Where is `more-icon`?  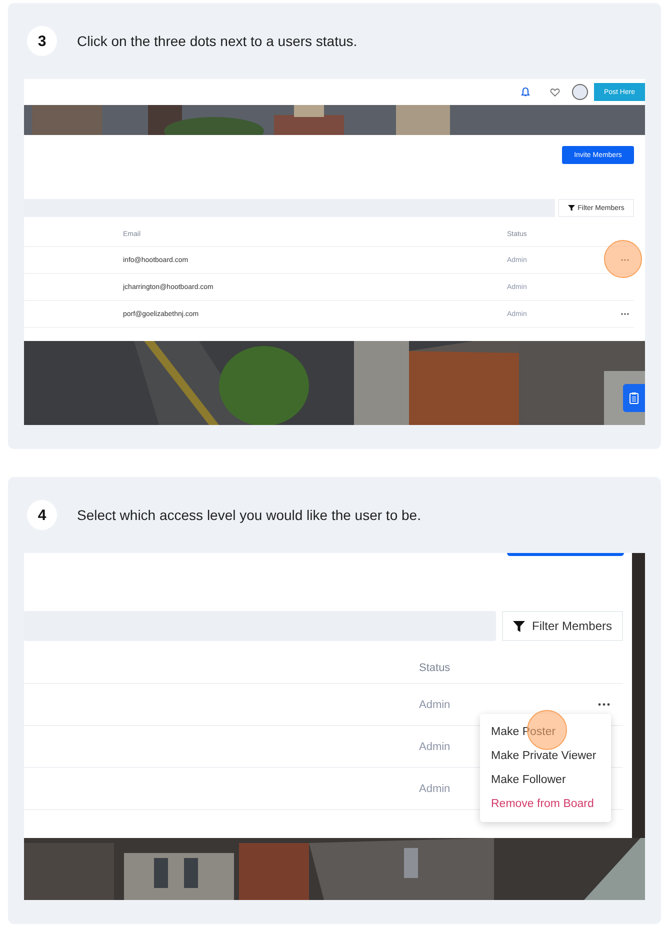 more-icon is located at coordinates (604, 704).